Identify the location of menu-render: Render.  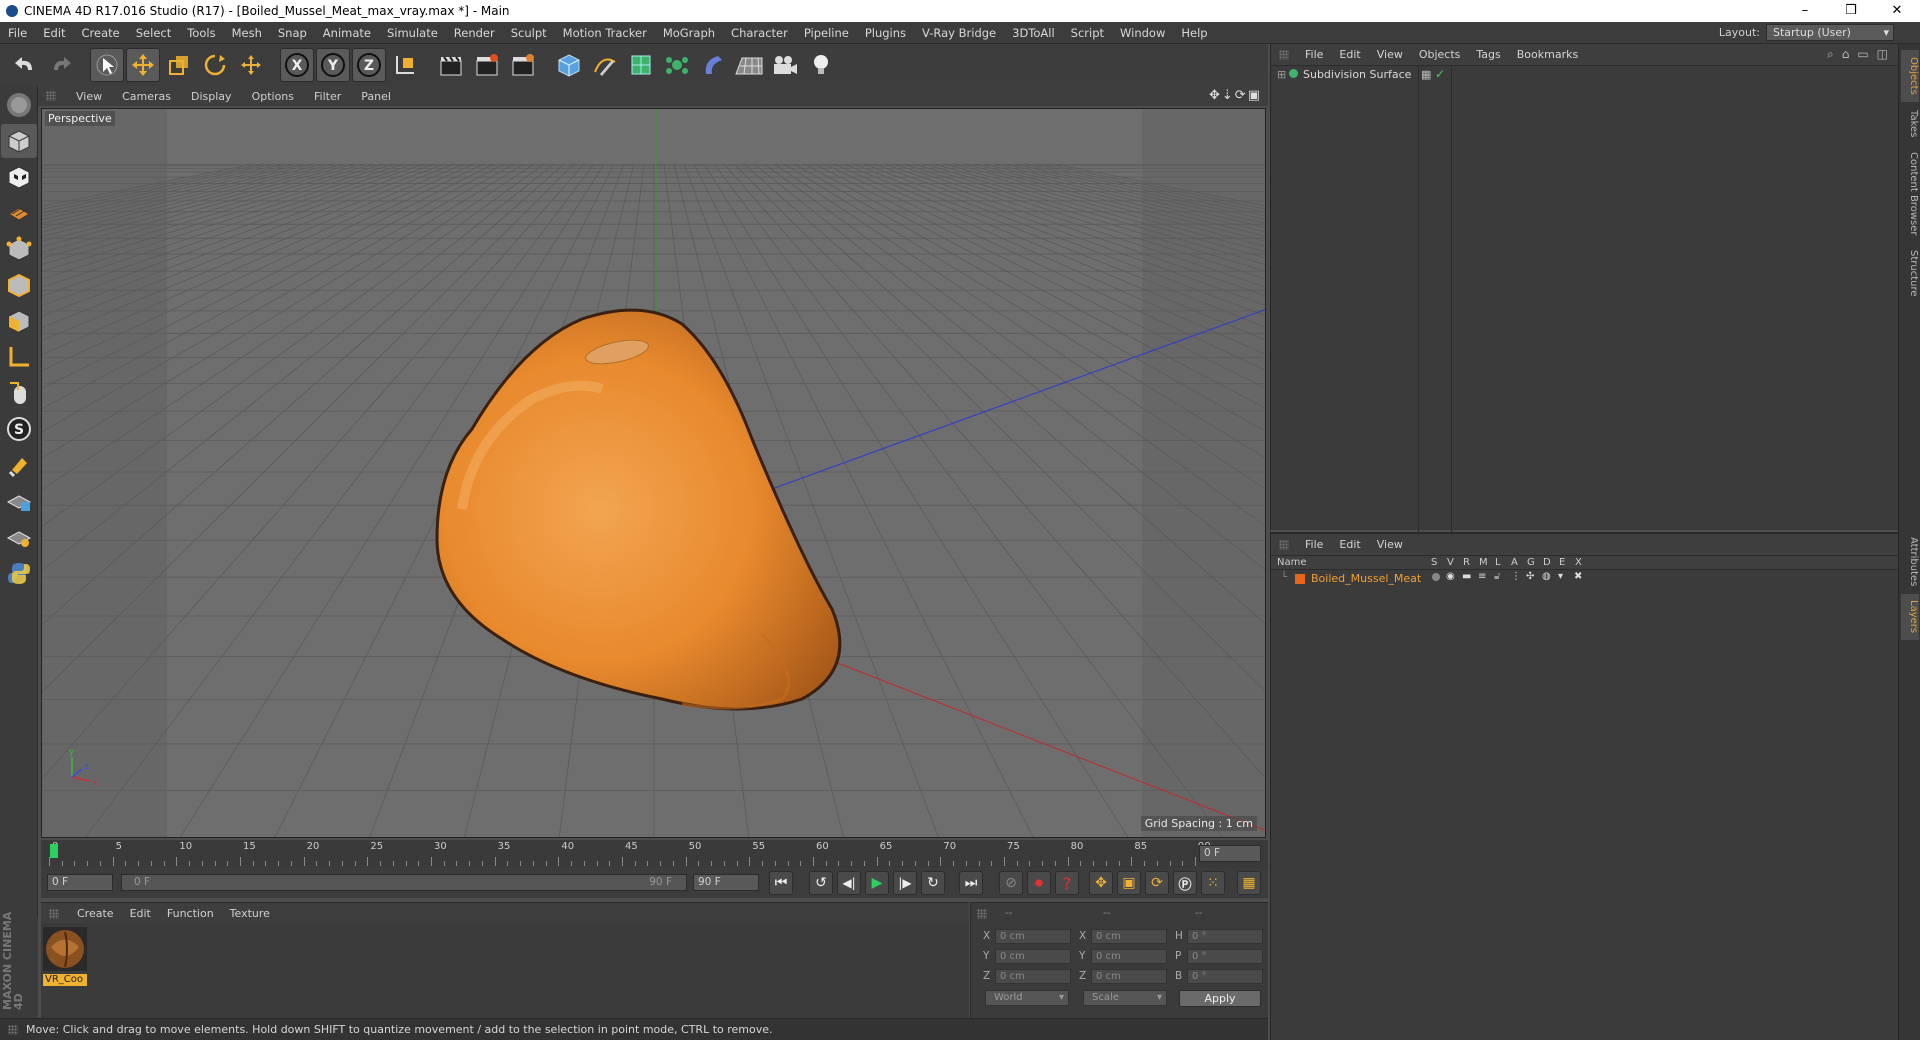
(474, 33).